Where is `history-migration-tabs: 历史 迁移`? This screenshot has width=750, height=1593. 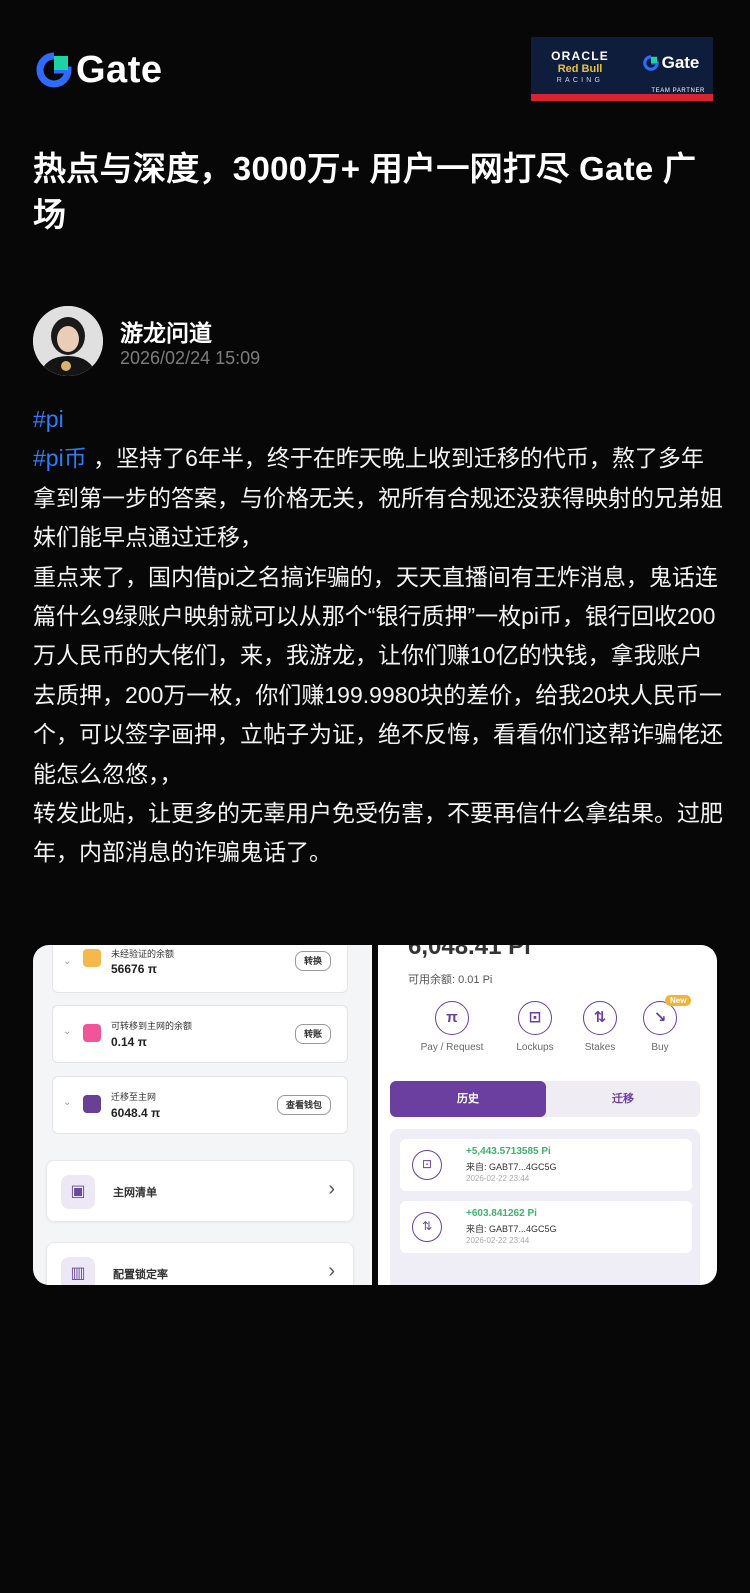 history-migration-tabs: 历史 迁移 is located at coordinates (545, 1099).